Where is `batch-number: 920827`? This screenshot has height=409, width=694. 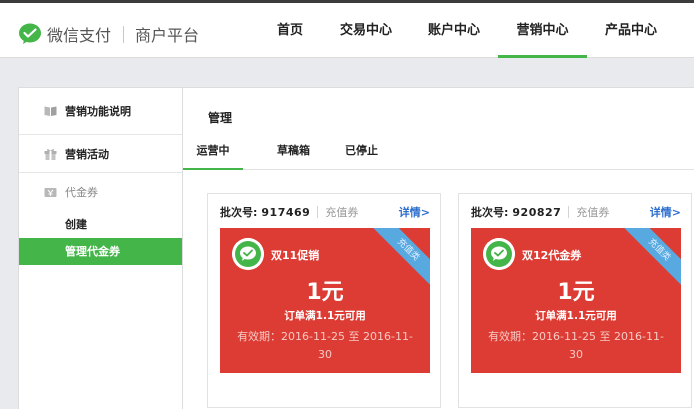
batch-number: 920827 is located at coordinates (537, 212).